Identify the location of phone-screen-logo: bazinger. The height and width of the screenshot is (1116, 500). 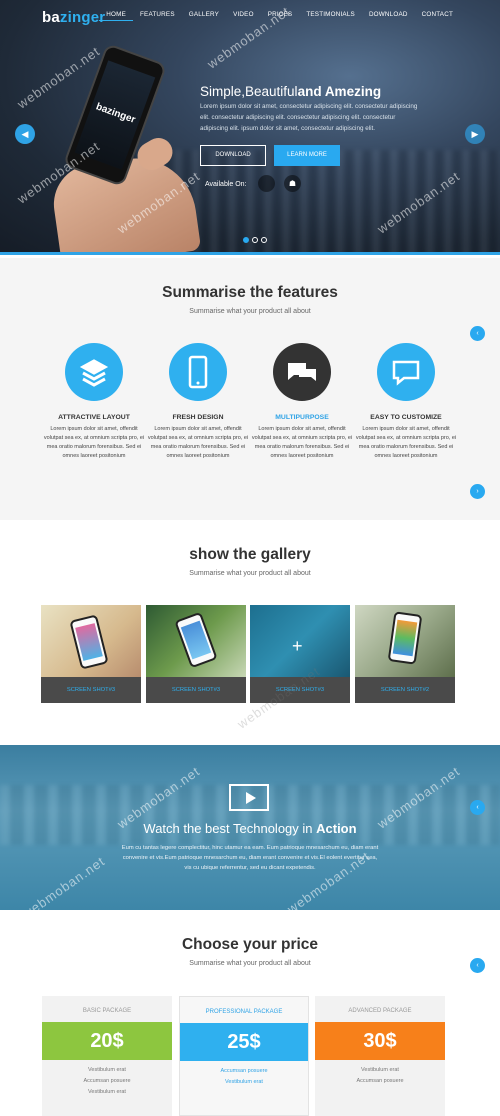
(115, 113).